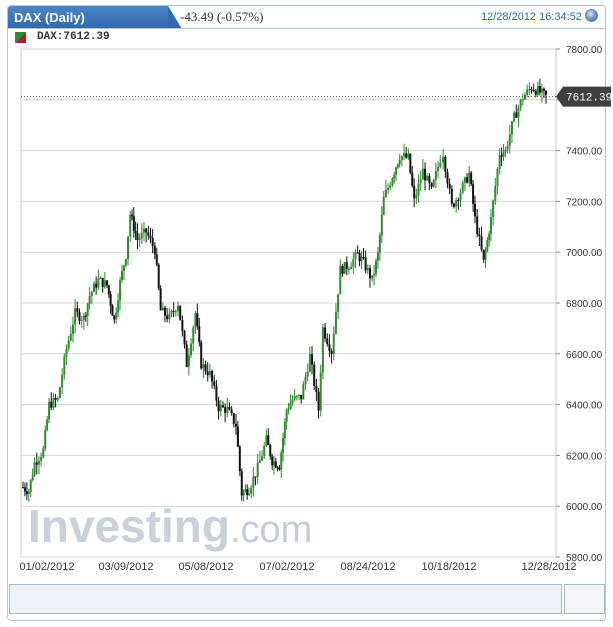  Describe the element at coordinates (584, 50) in the screenshot. I see `y-tick-label: 7800.00` at that location.